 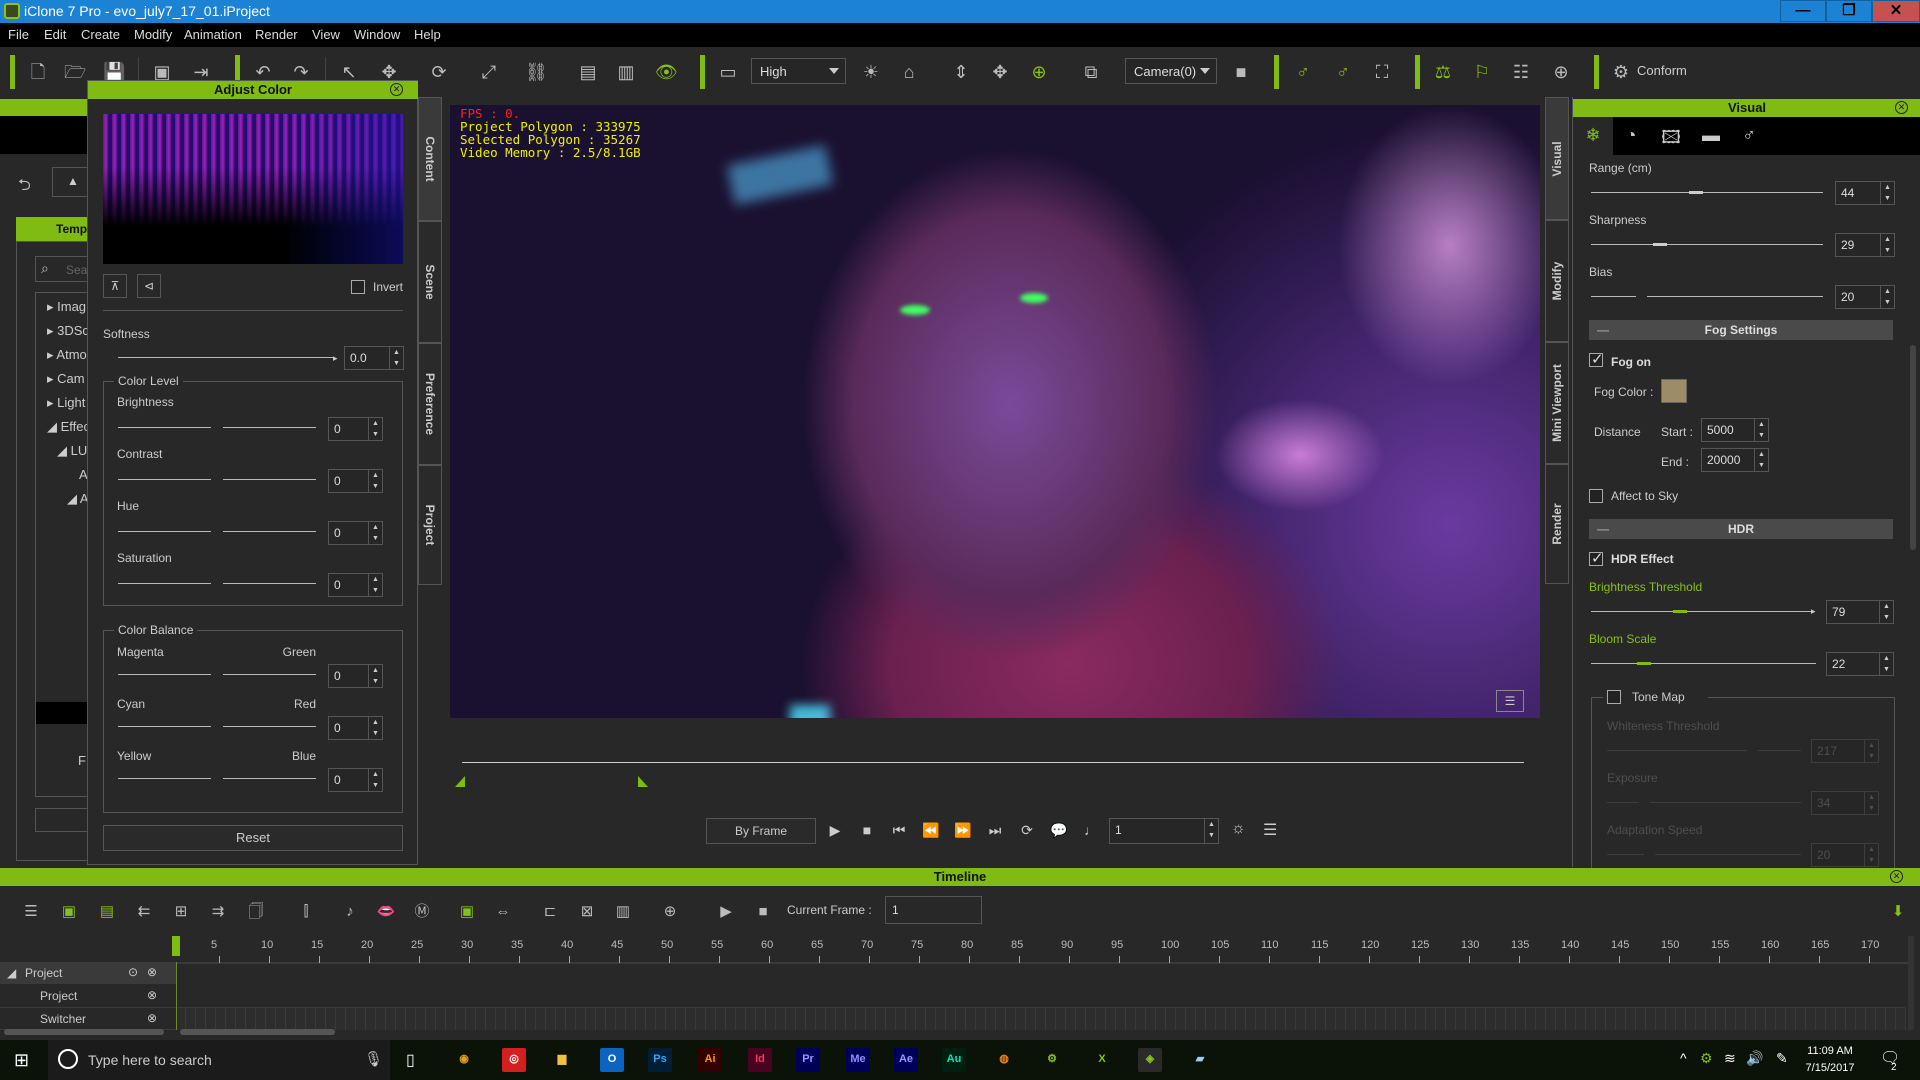 What do you see at coordinates (152, 995) in the screenshot?
I see `remove-track-icon: ⊗` at bounding box center [152, 995].